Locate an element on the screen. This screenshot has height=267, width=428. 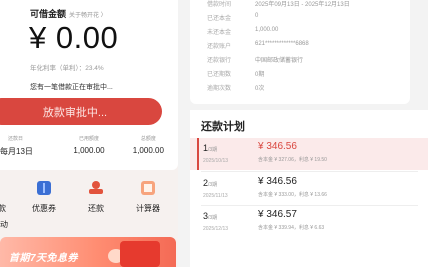
detail-value: 0次 is located at coordinates (260, 89).